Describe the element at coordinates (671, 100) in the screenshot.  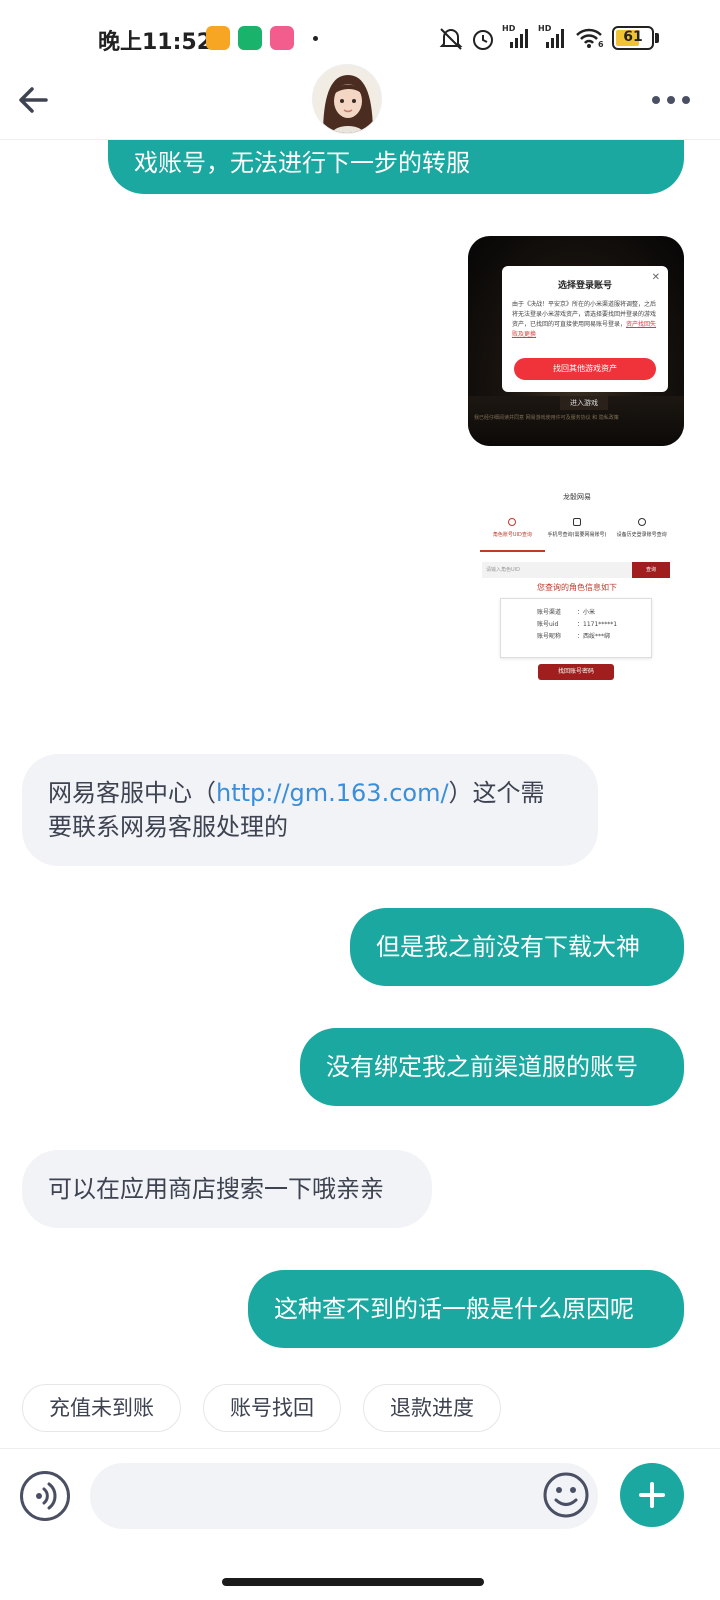
I see `more-options-icon` at that location.